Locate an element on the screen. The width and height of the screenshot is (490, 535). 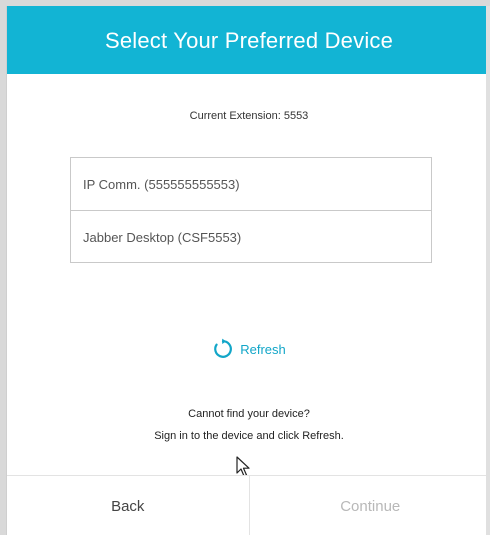
dialog-footer: Back Continue is located at coordinates (248, 505).